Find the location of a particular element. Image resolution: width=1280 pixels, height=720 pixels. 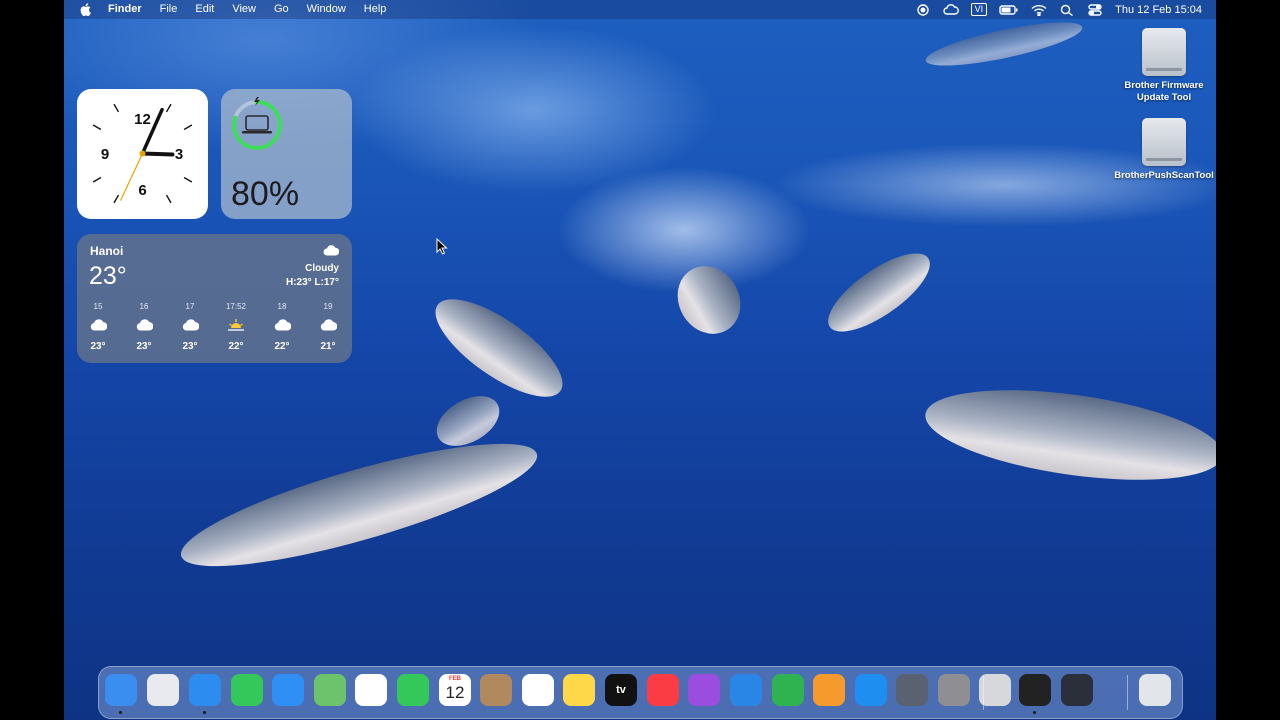

dock-photos-icon is located at coordinates (371, 690).